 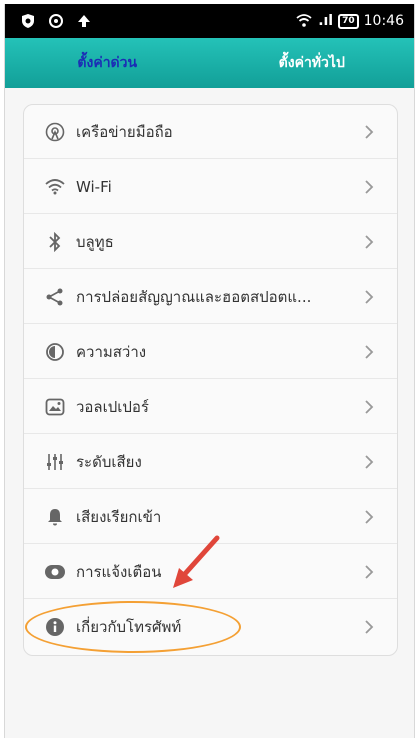 I want to click on setting-label: การแจ้งเตือน, so click(x=119, y=571).